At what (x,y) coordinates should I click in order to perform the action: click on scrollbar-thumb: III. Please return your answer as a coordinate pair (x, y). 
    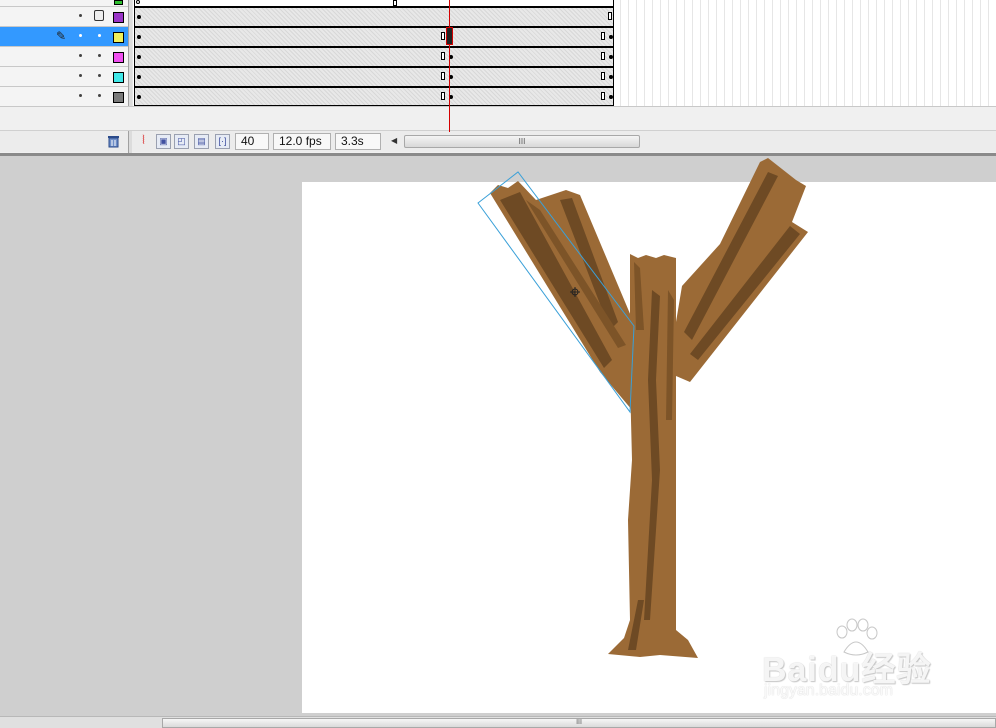
    Looking at the image, I should click on (579, 723).